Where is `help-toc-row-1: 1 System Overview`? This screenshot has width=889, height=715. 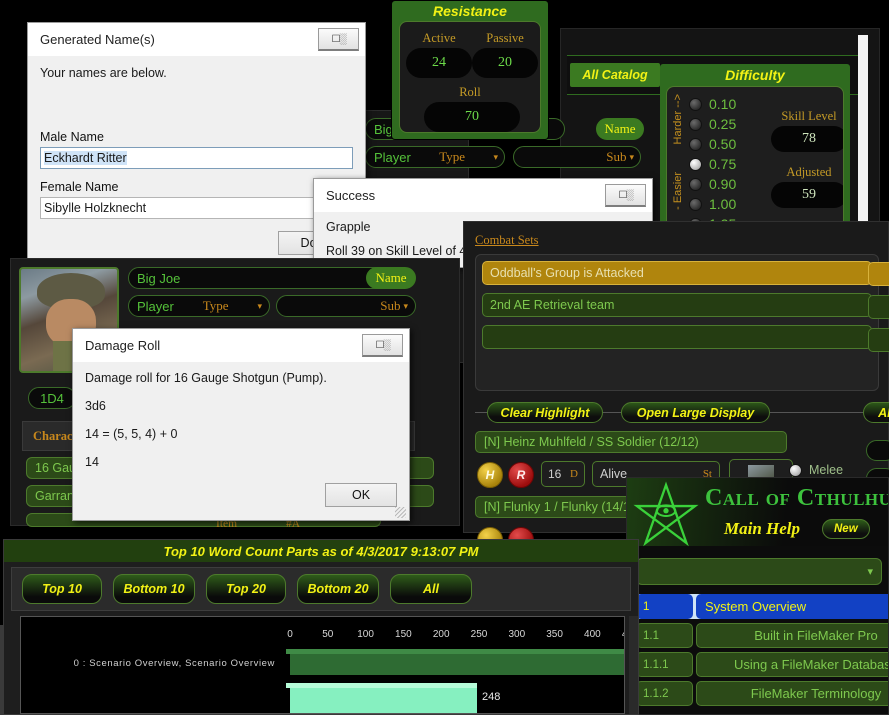 help-toc-row-1: 1 System Overview is located at coordinates (762, 606).